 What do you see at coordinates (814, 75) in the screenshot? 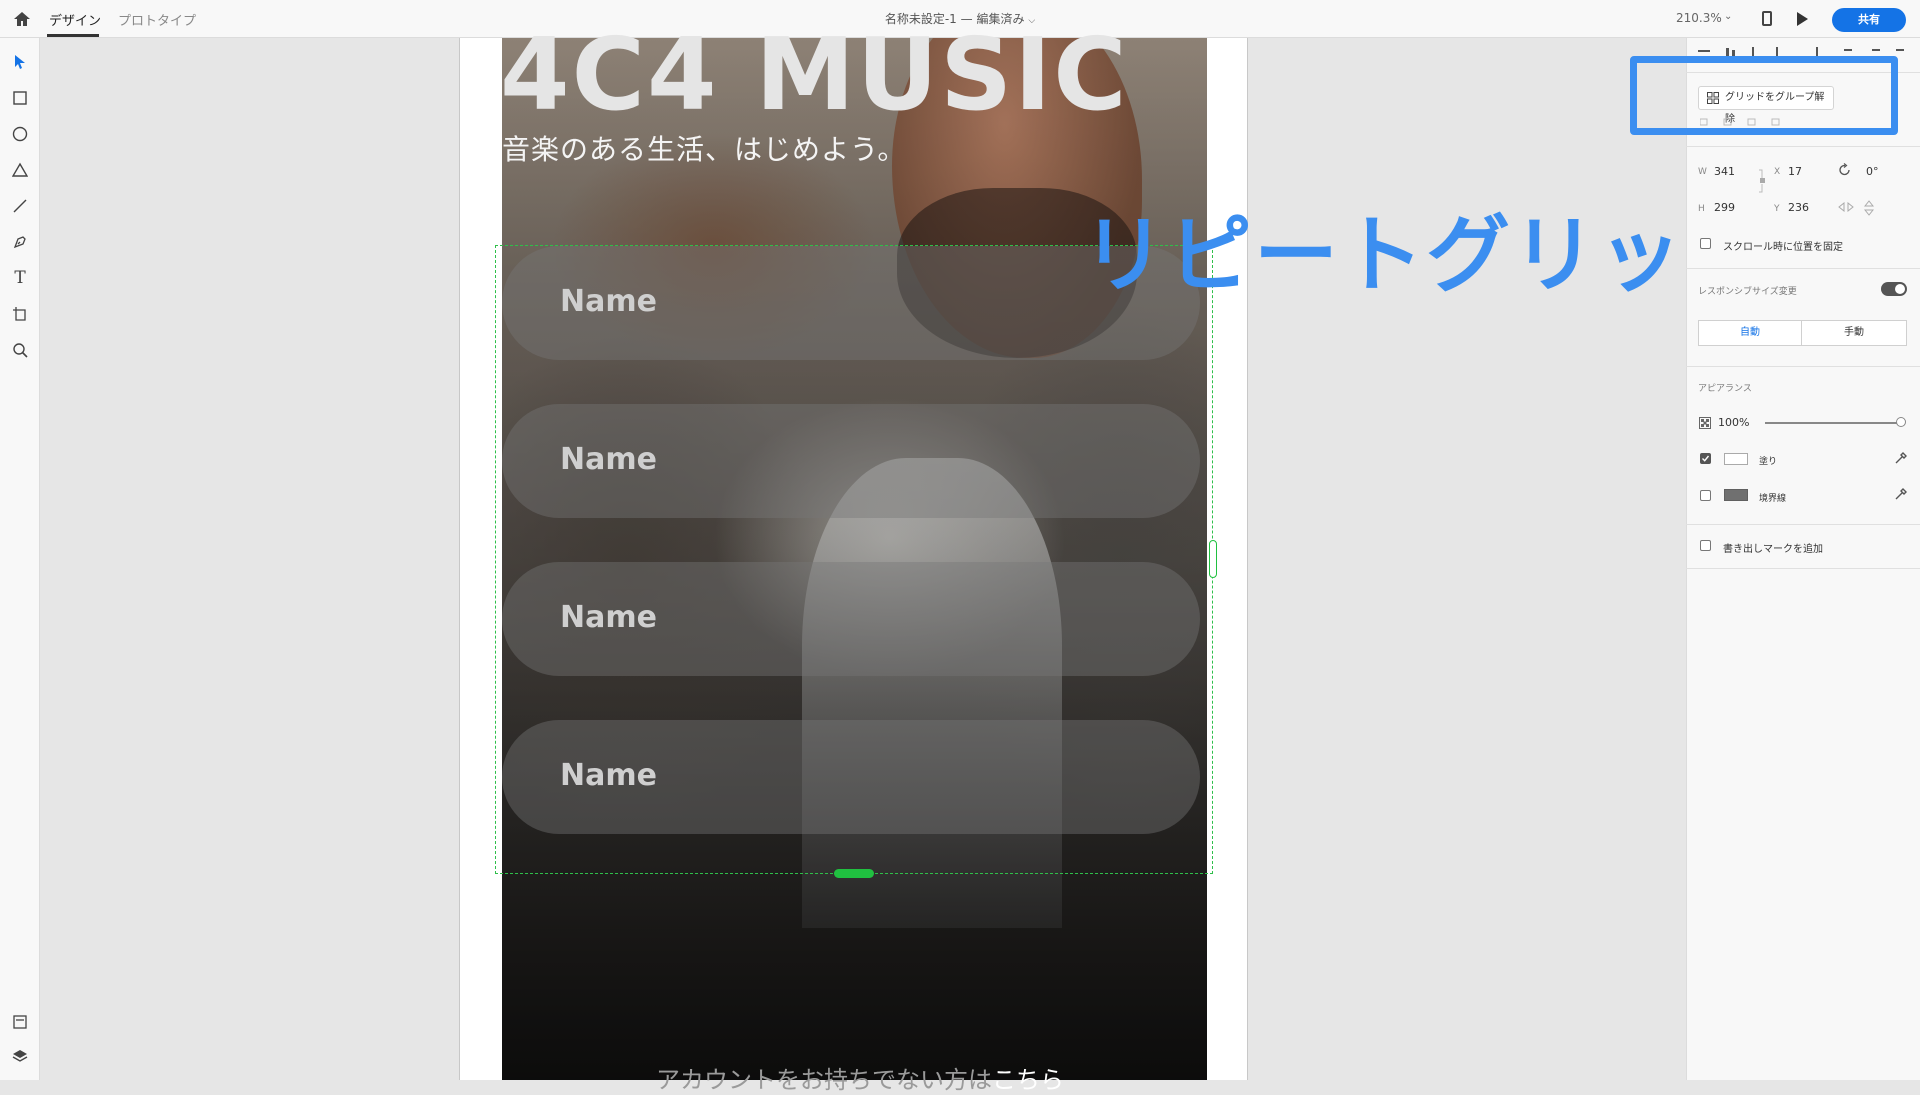
I see `app-logo: 4C4 MUSIC` at bounding box center [814, 75].